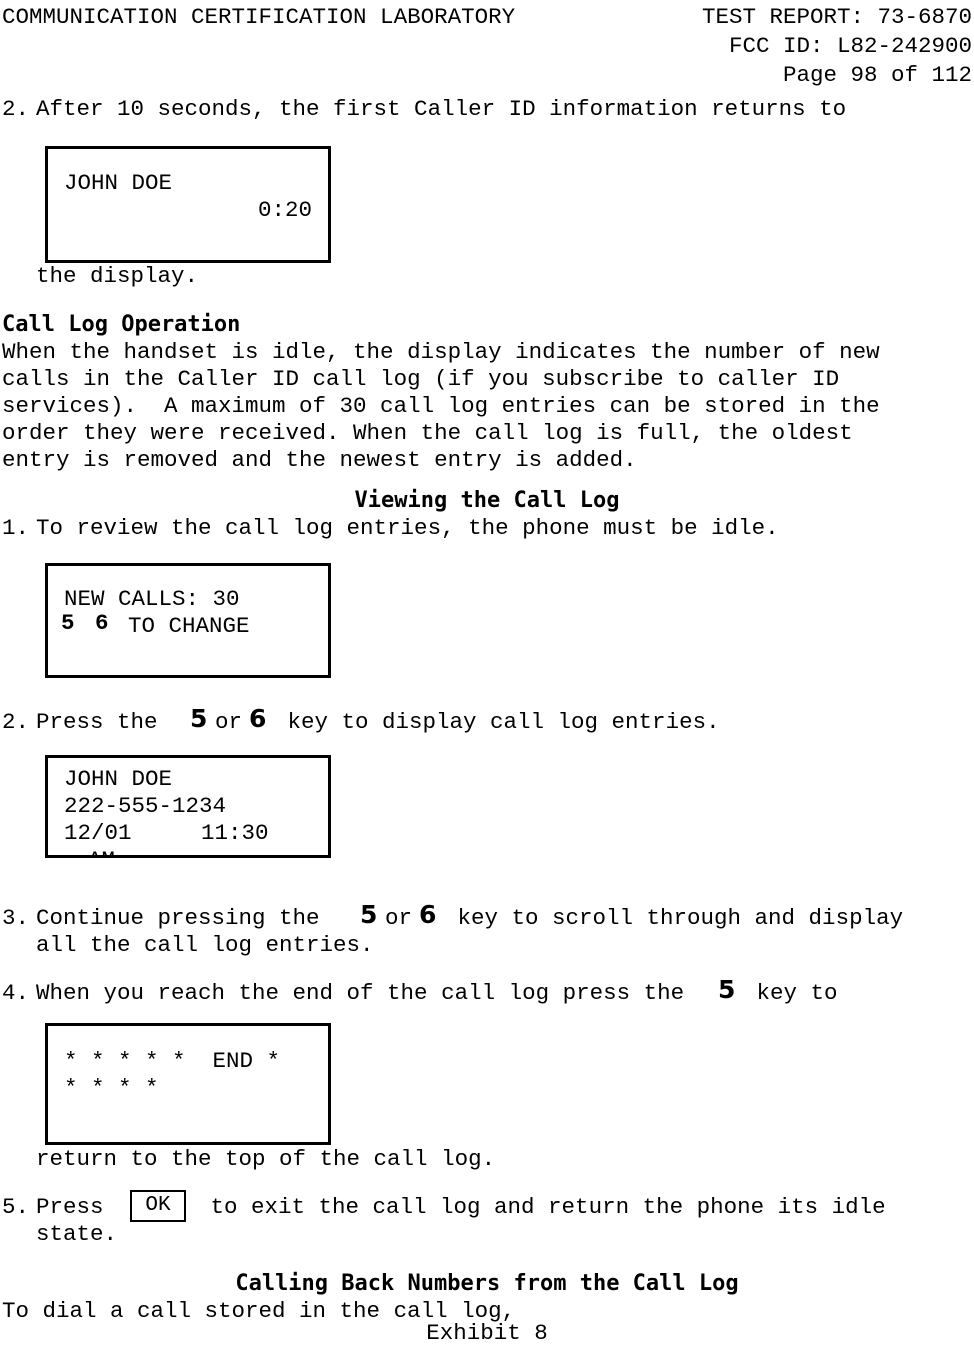 This screenshot has height=1347, width=974. I want to click on lcd2-line1: NEW CALLS: 30, so click(152, 599).